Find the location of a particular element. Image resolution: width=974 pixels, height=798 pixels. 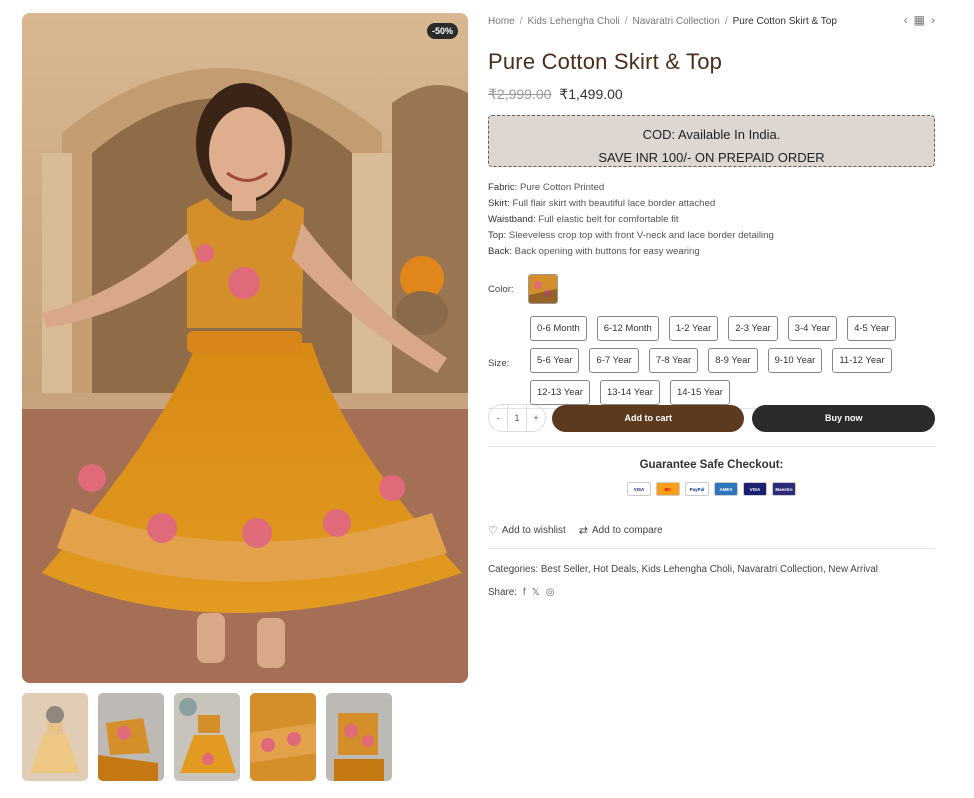

price-original: ₹2,999.00 is located at coordinates (520, 94).